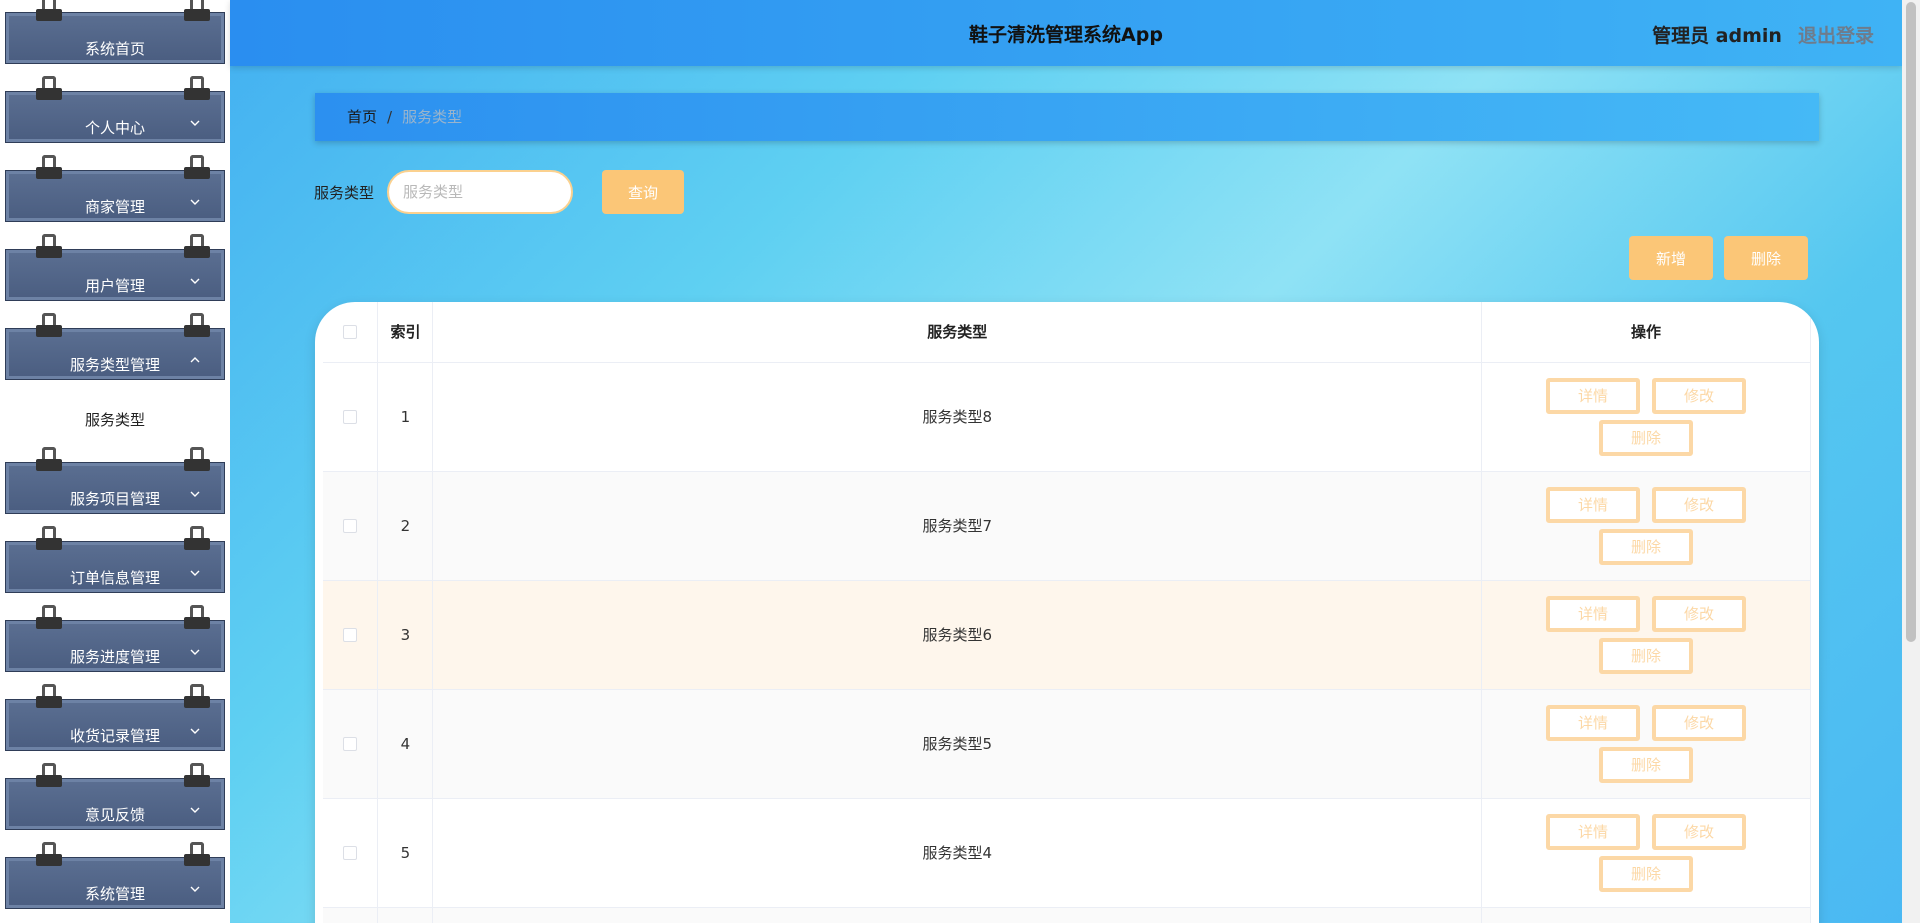 This screenshot has height=923, width=1920. I want to click on row-index: 5, so click(405, 853).